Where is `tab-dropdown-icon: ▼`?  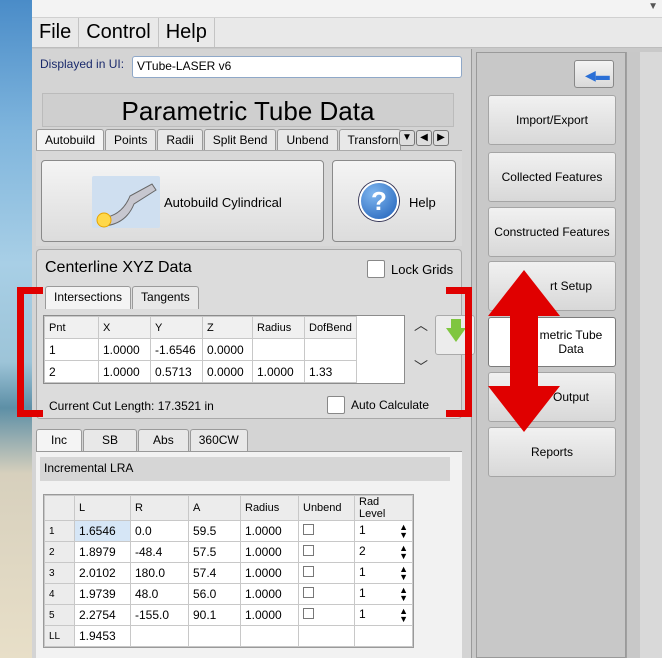 tab-dropdown-icon: ▼ is located at coordinates (407, 138).